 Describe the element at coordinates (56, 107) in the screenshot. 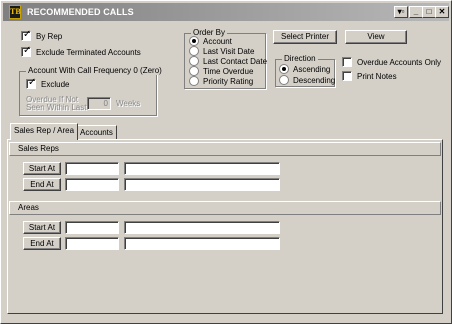

I see `seen-within-label: Seen Within Last` at that location.